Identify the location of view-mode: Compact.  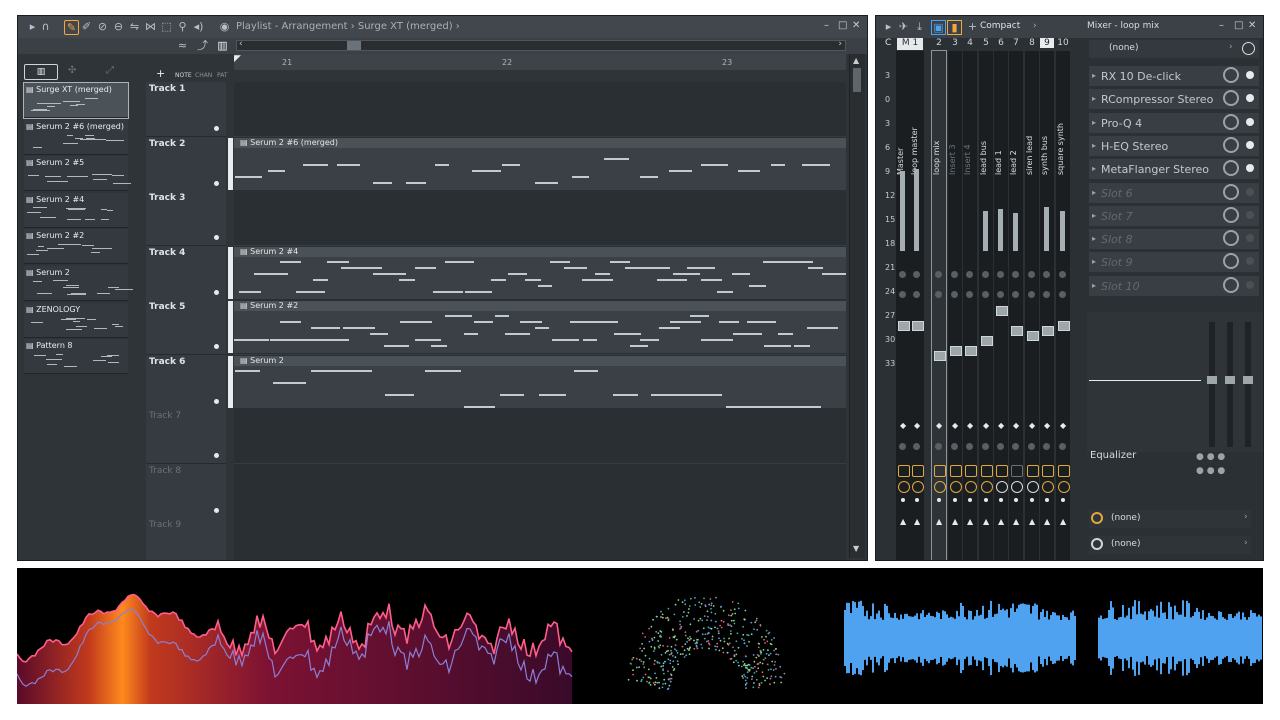
(1000, 26).